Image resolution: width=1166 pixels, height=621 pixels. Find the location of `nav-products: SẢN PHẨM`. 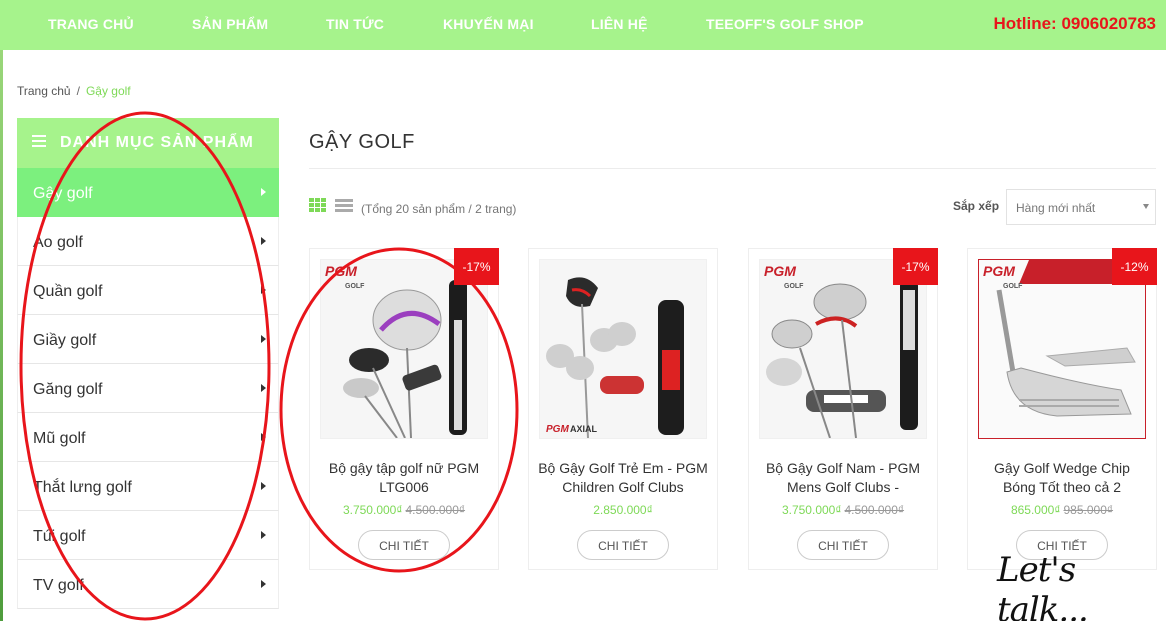

nav-products: SẢN PHẨM is located at coordinates (230, 24).